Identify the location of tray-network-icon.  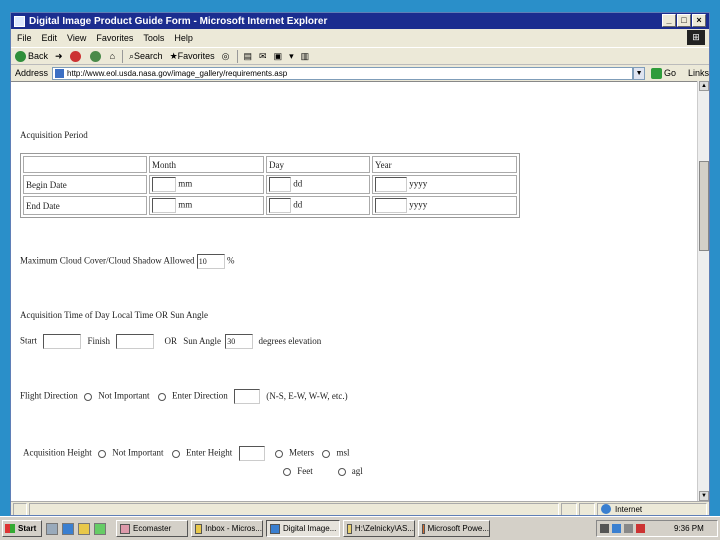
(604, 528).